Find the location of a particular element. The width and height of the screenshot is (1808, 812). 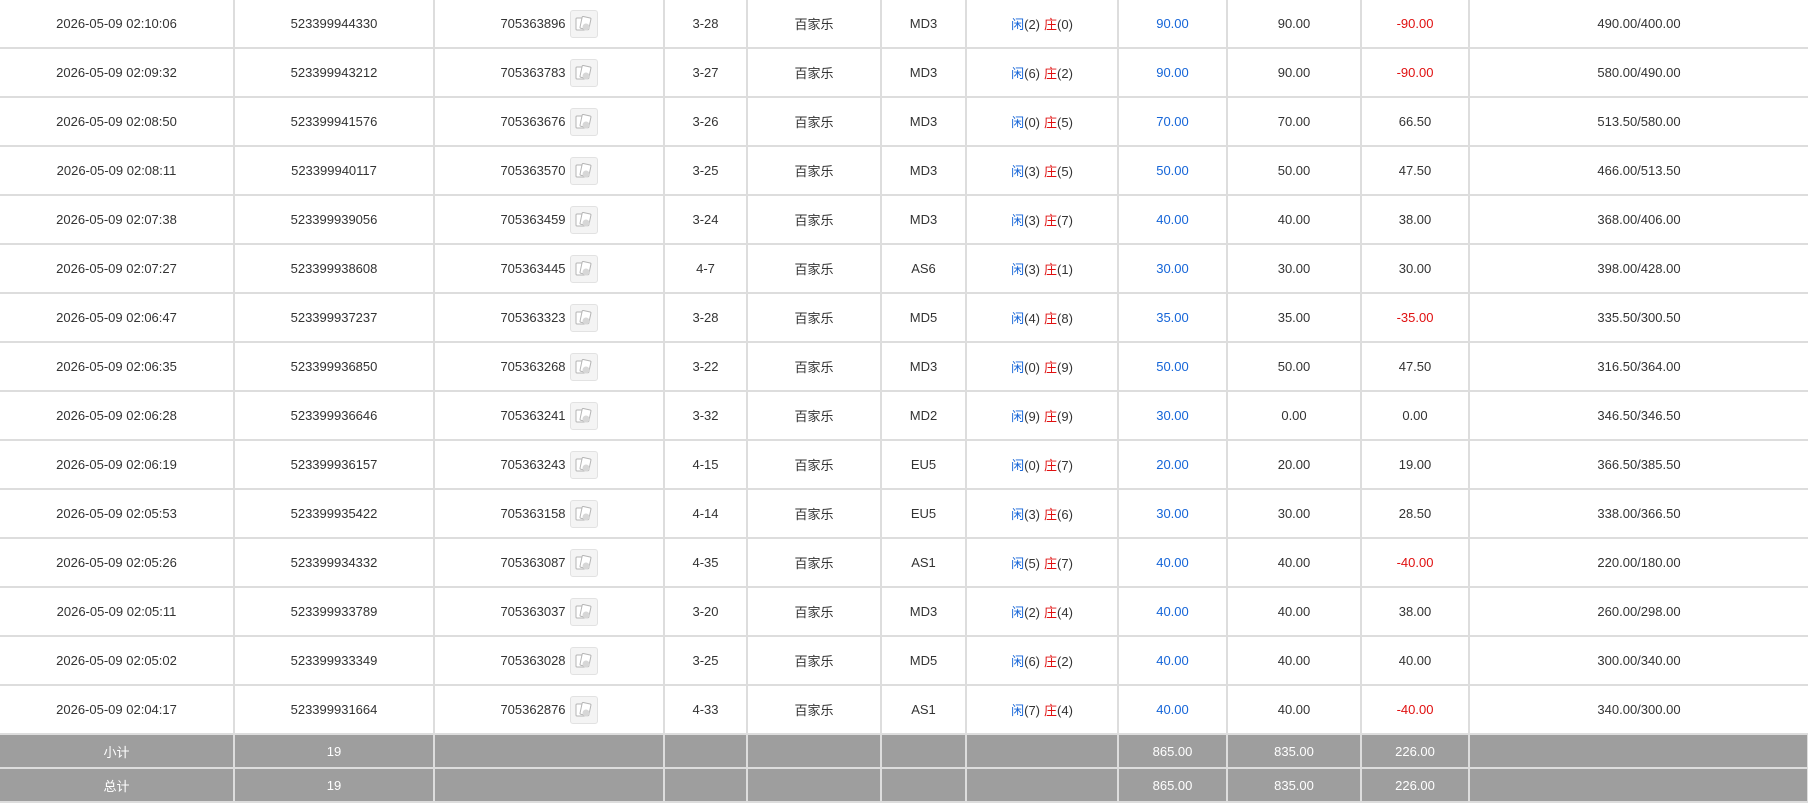

win-loss: -90.00 is located at coordinates (1415, 24).